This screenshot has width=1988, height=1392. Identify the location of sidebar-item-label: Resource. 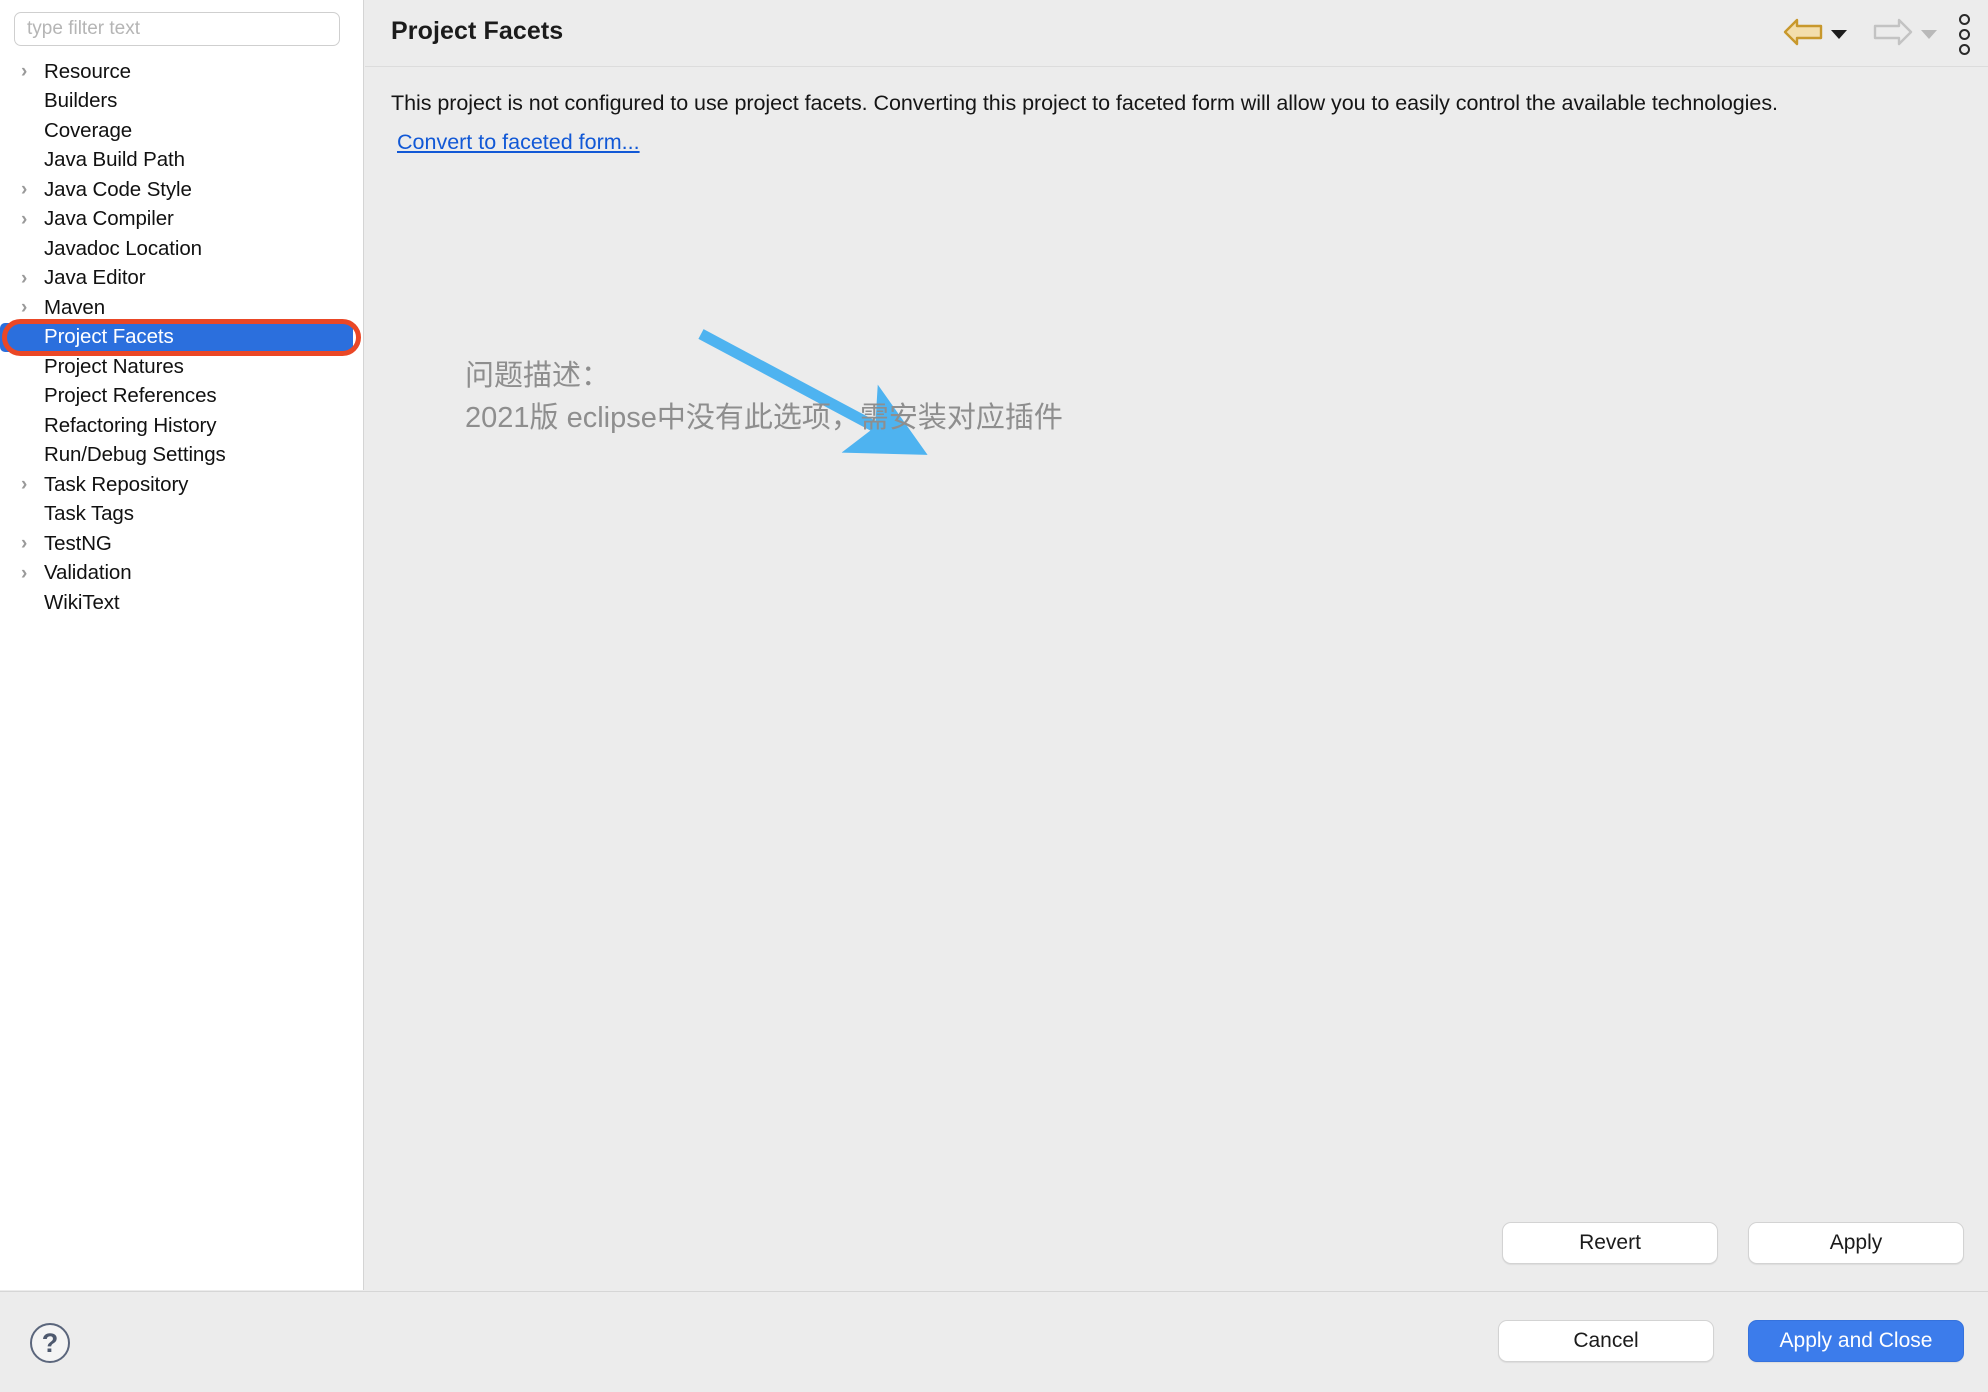
(87, 71).